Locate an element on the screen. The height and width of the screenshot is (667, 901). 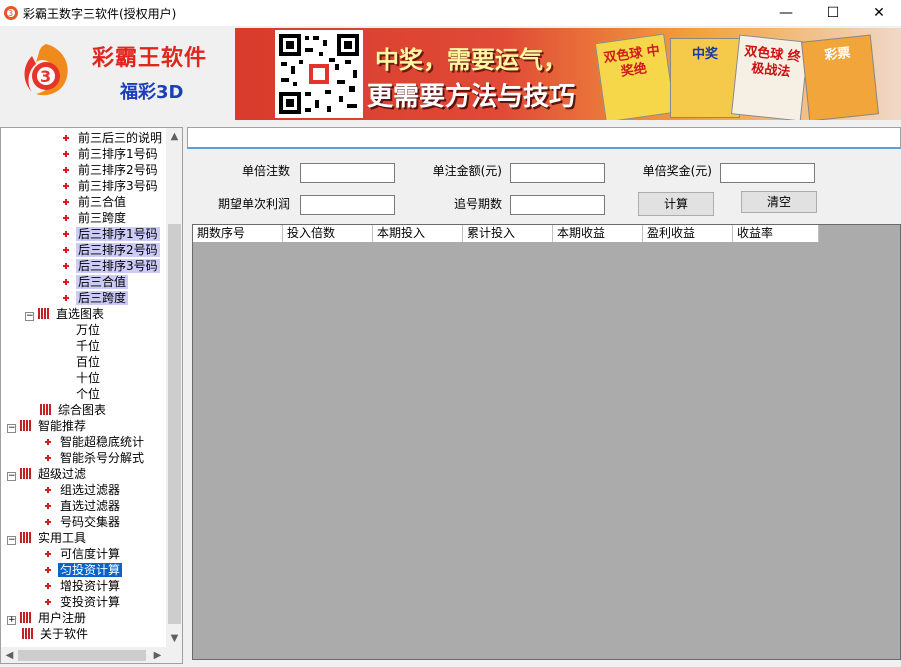
grid-column-header: 累计投入 is located at coordinates (508, 233).